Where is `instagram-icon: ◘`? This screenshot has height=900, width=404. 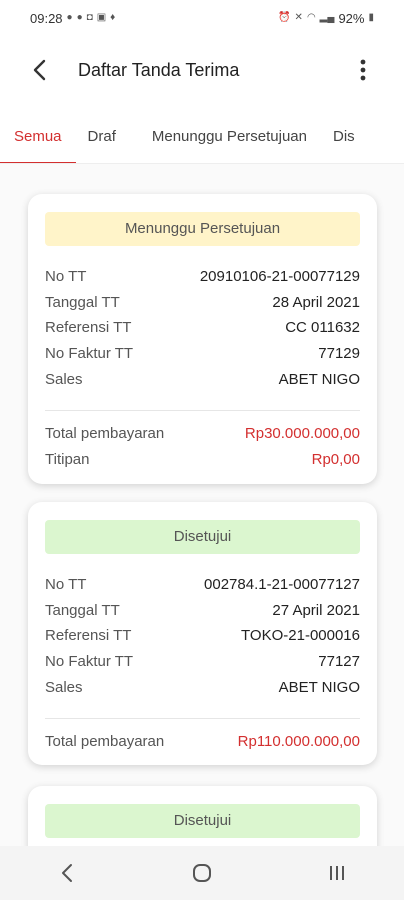 instagram-icon: ◘ is located at coordinates (89, 17).